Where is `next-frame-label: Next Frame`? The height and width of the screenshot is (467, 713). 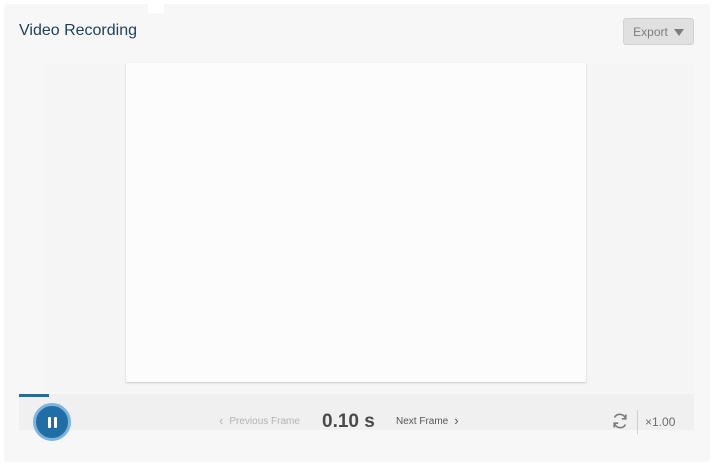
next-frame-label: Next Frame is located at coordinates (422, 421).